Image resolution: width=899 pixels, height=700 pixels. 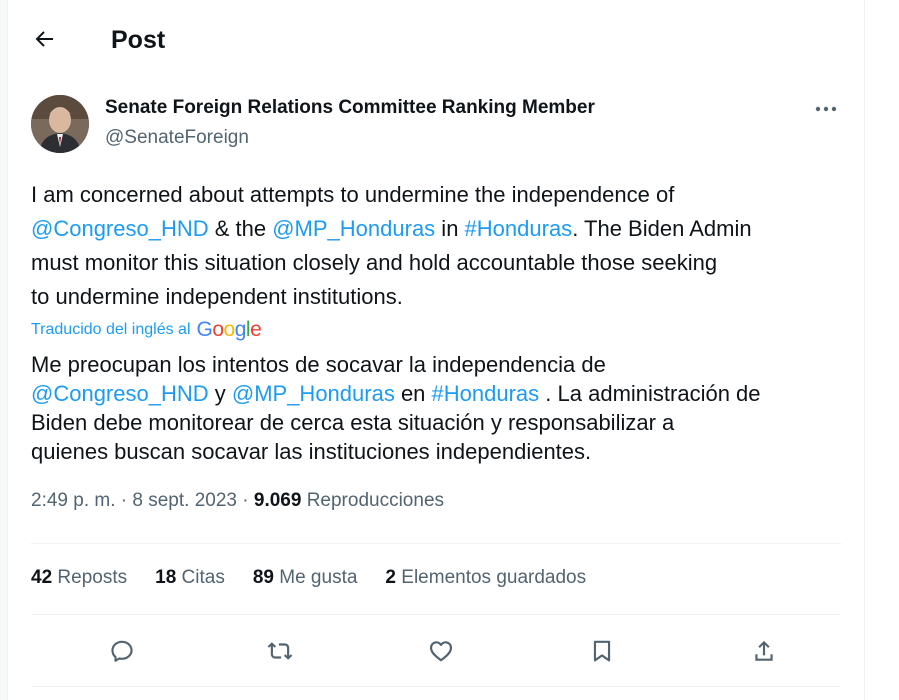 What do you see at coordinates (3, 350) in the screenshot?
I see `left-edge` at bounding box center [3, 350].